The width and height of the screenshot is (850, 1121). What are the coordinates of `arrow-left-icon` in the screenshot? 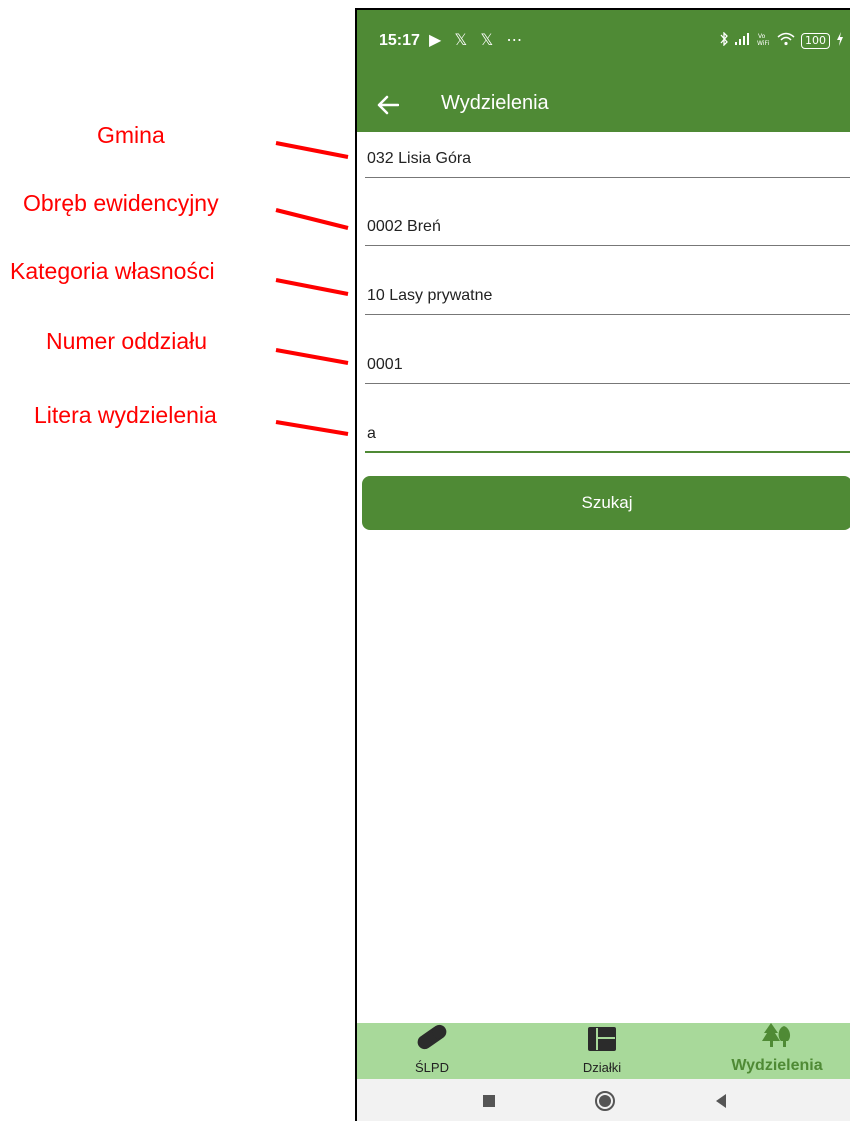 It's located at (388, 105).